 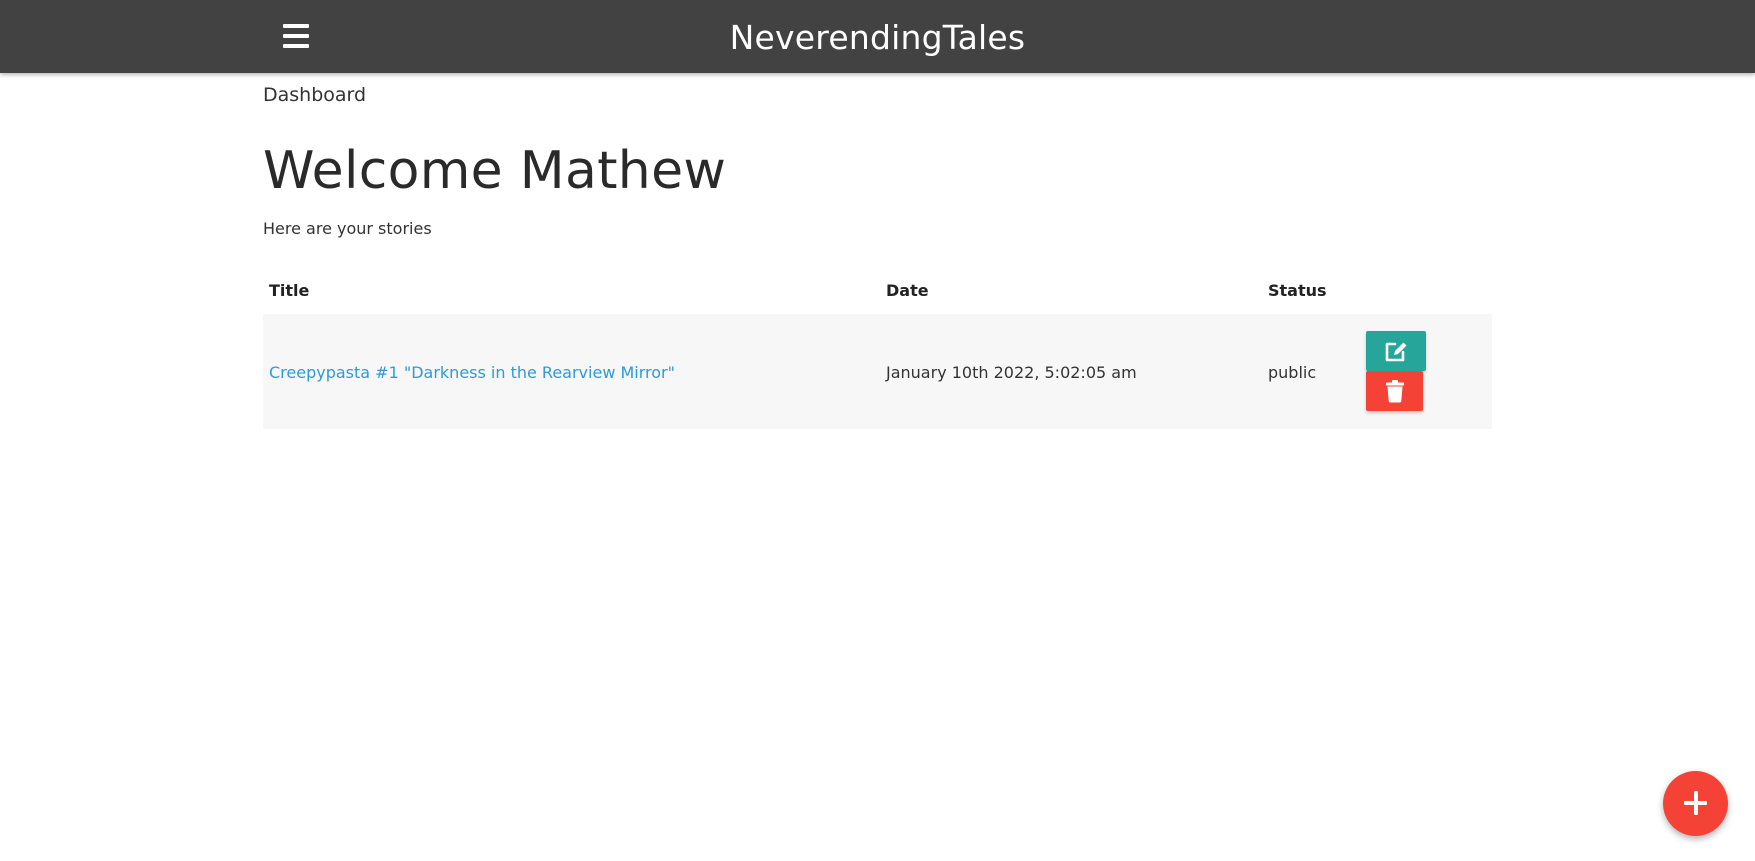 I want to click on column-header-status: Status, so click(x=1297, y=290).